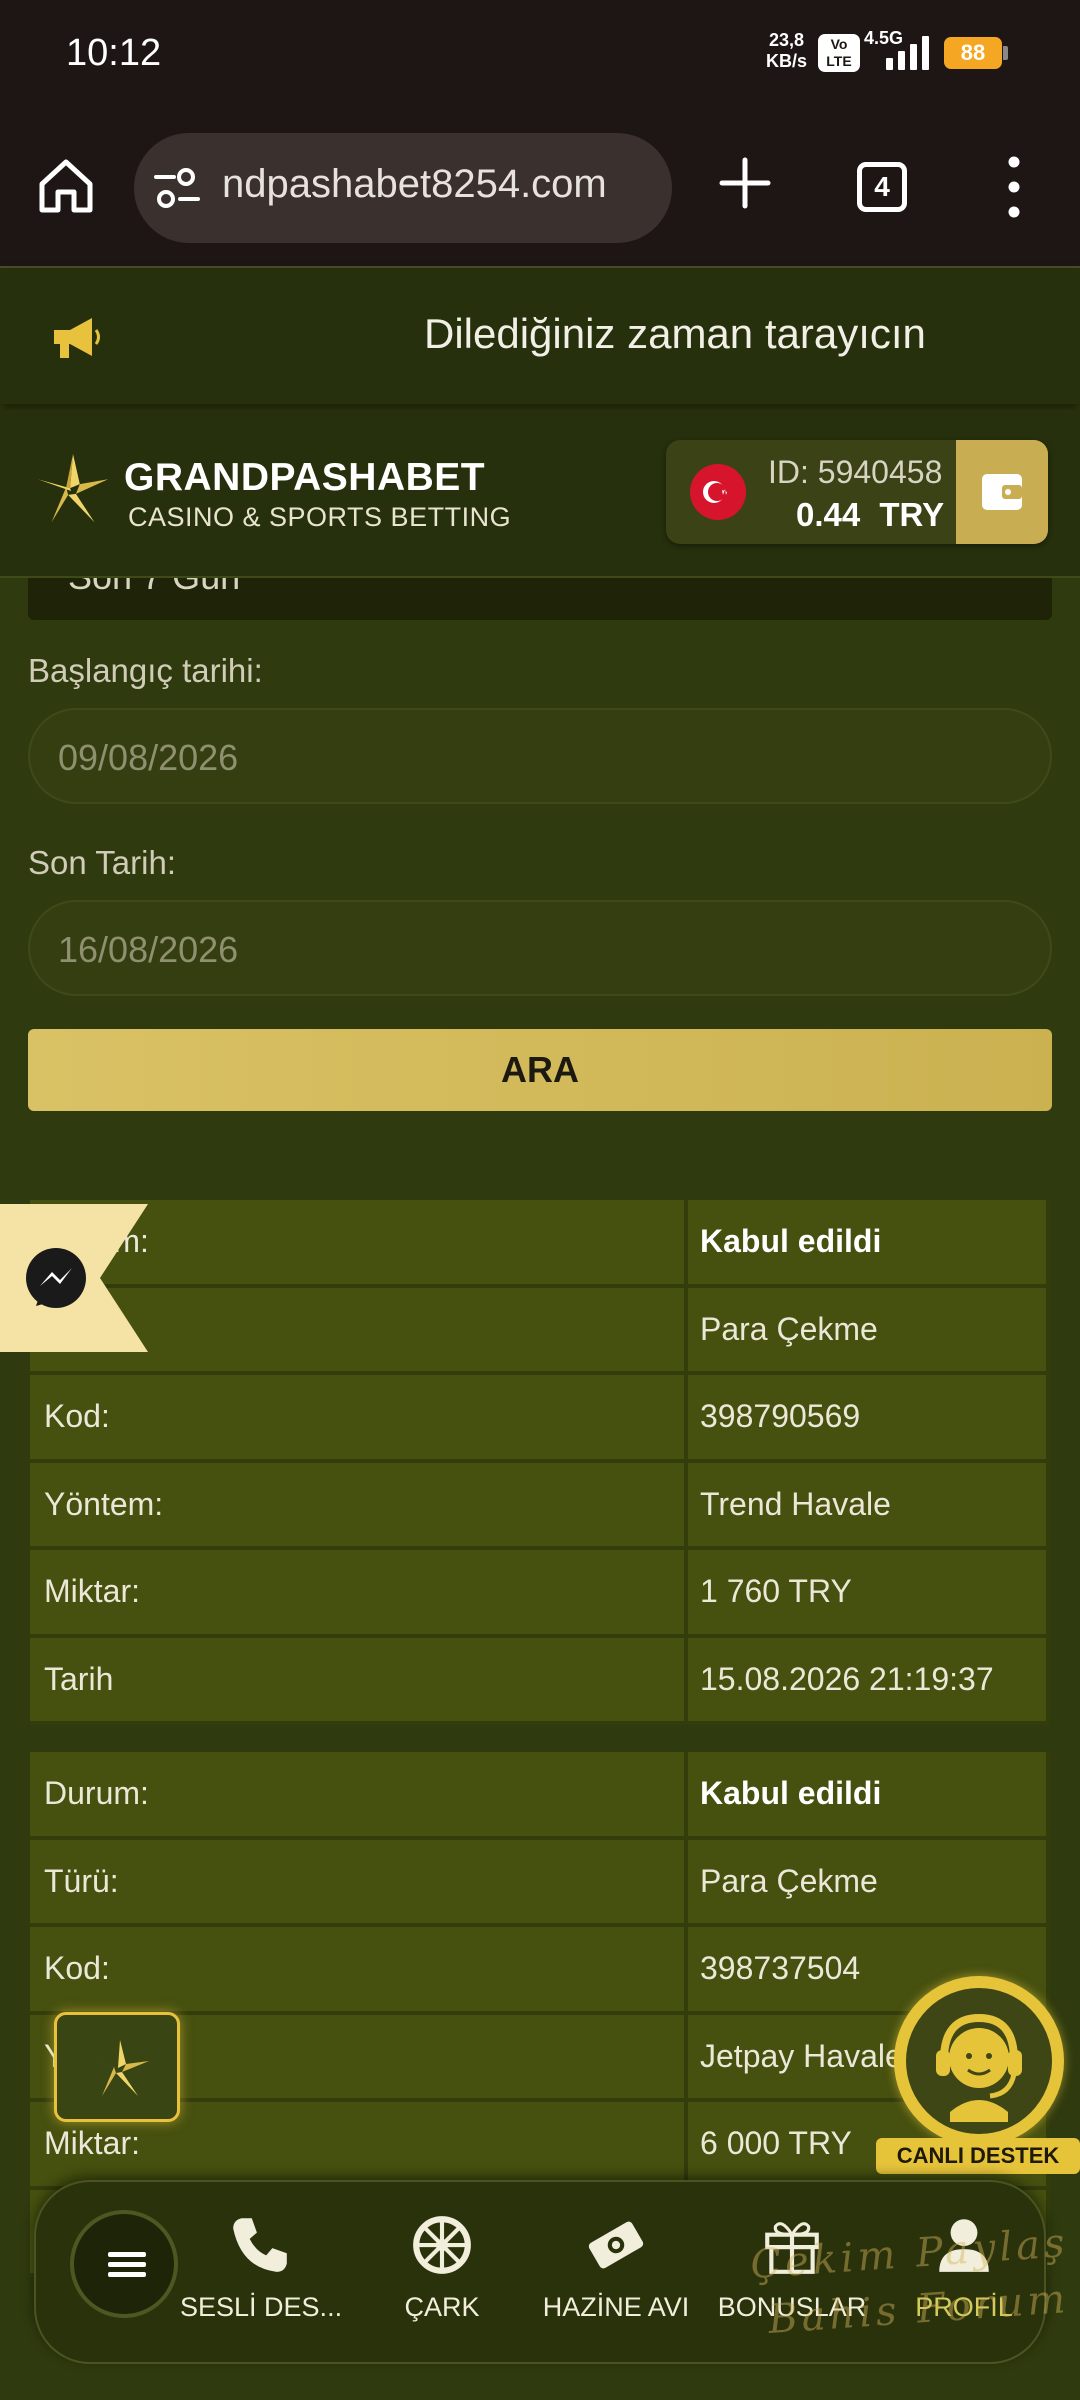 Image resolution: width=1080 pixels, height=2400 pixels. What do you see at coordinates (177, 188) in the screenshot?
I see `site-settings-icon` at bounding box center [177, 188].